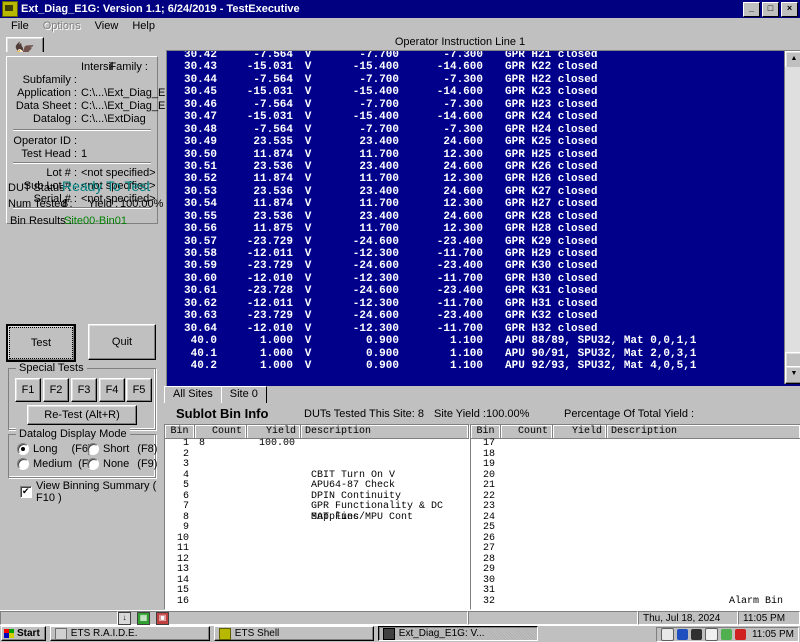 This screenshot has height=642, width=800. Describe the element at coordinates (479, 130) in the screenshot. I see `datalog-row: 30.48 -7.564 V -7.700 -7.300 GPR H24 closed` at that location.